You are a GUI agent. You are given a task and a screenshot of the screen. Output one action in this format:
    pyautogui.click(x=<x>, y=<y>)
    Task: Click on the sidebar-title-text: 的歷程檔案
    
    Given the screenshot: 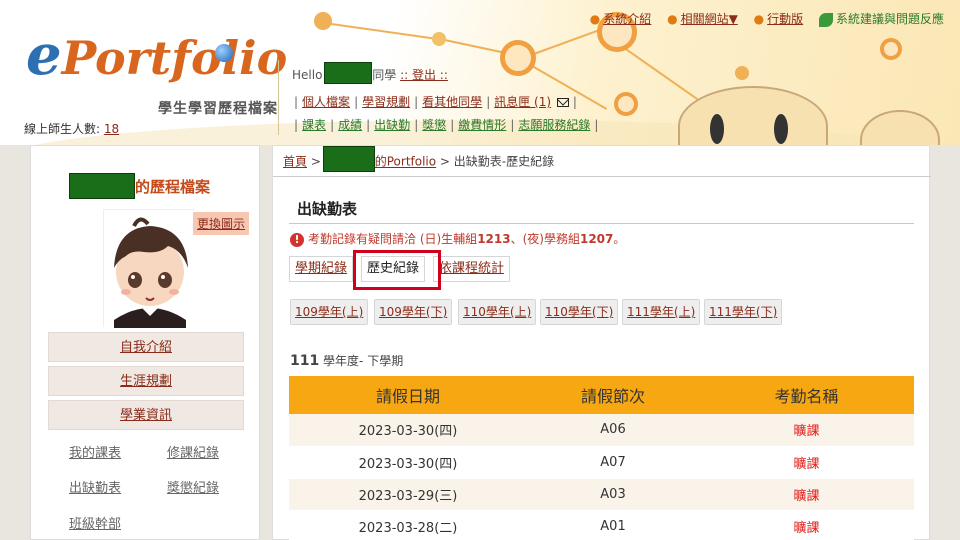 What is the action you would take?
    pyautogui.click(x=173, y=187)
    